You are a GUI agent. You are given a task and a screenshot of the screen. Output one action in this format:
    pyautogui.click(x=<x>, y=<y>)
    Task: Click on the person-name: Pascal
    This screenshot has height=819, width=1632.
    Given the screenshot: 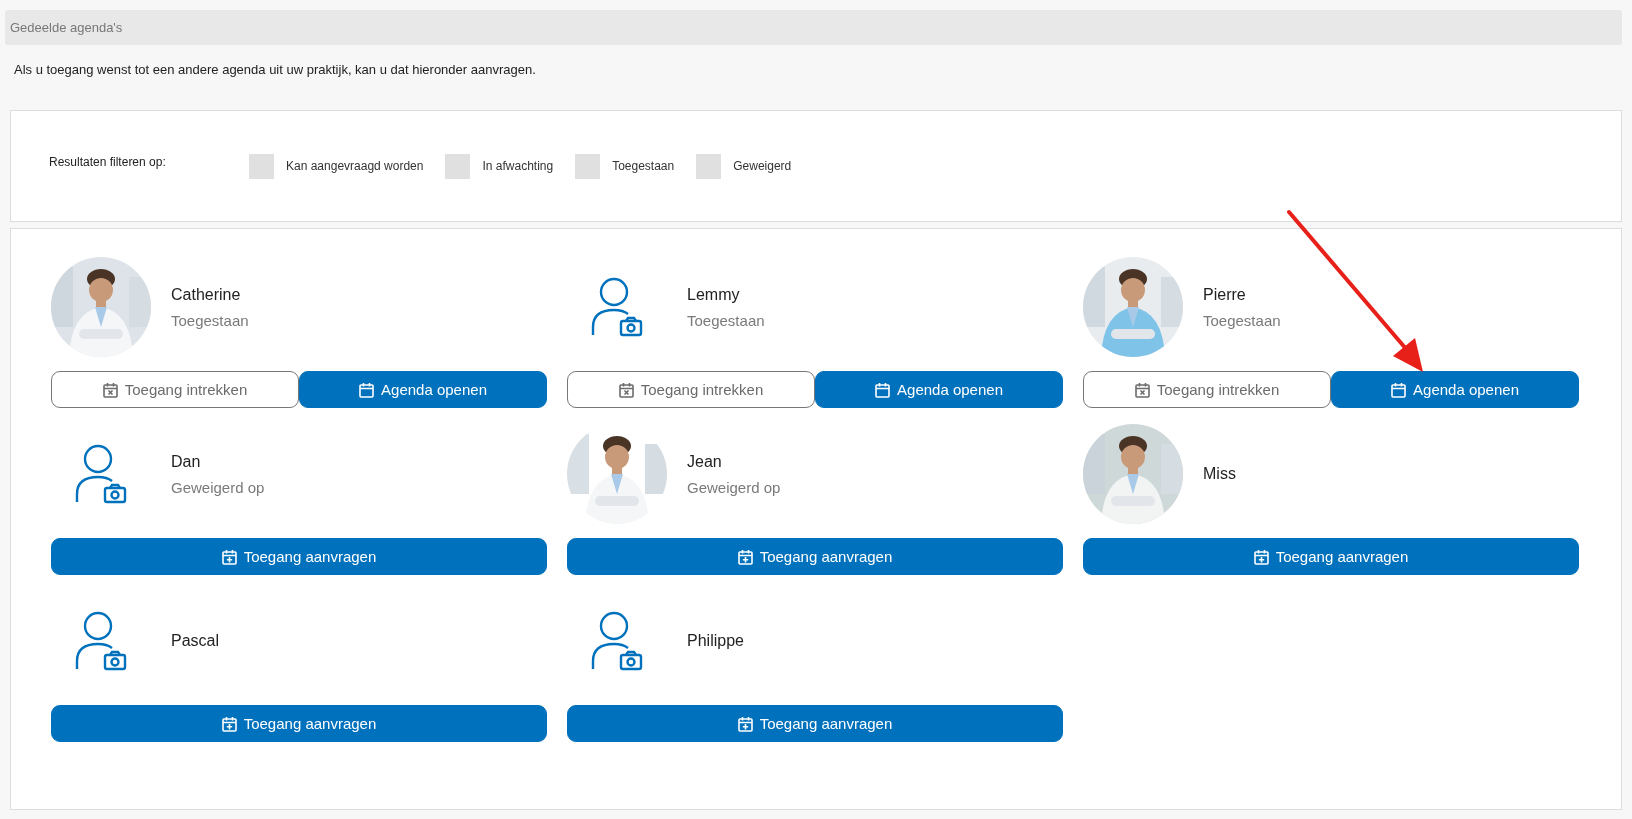 What is the action you would take?
    pyautogui.click(x=195, y=641)
    